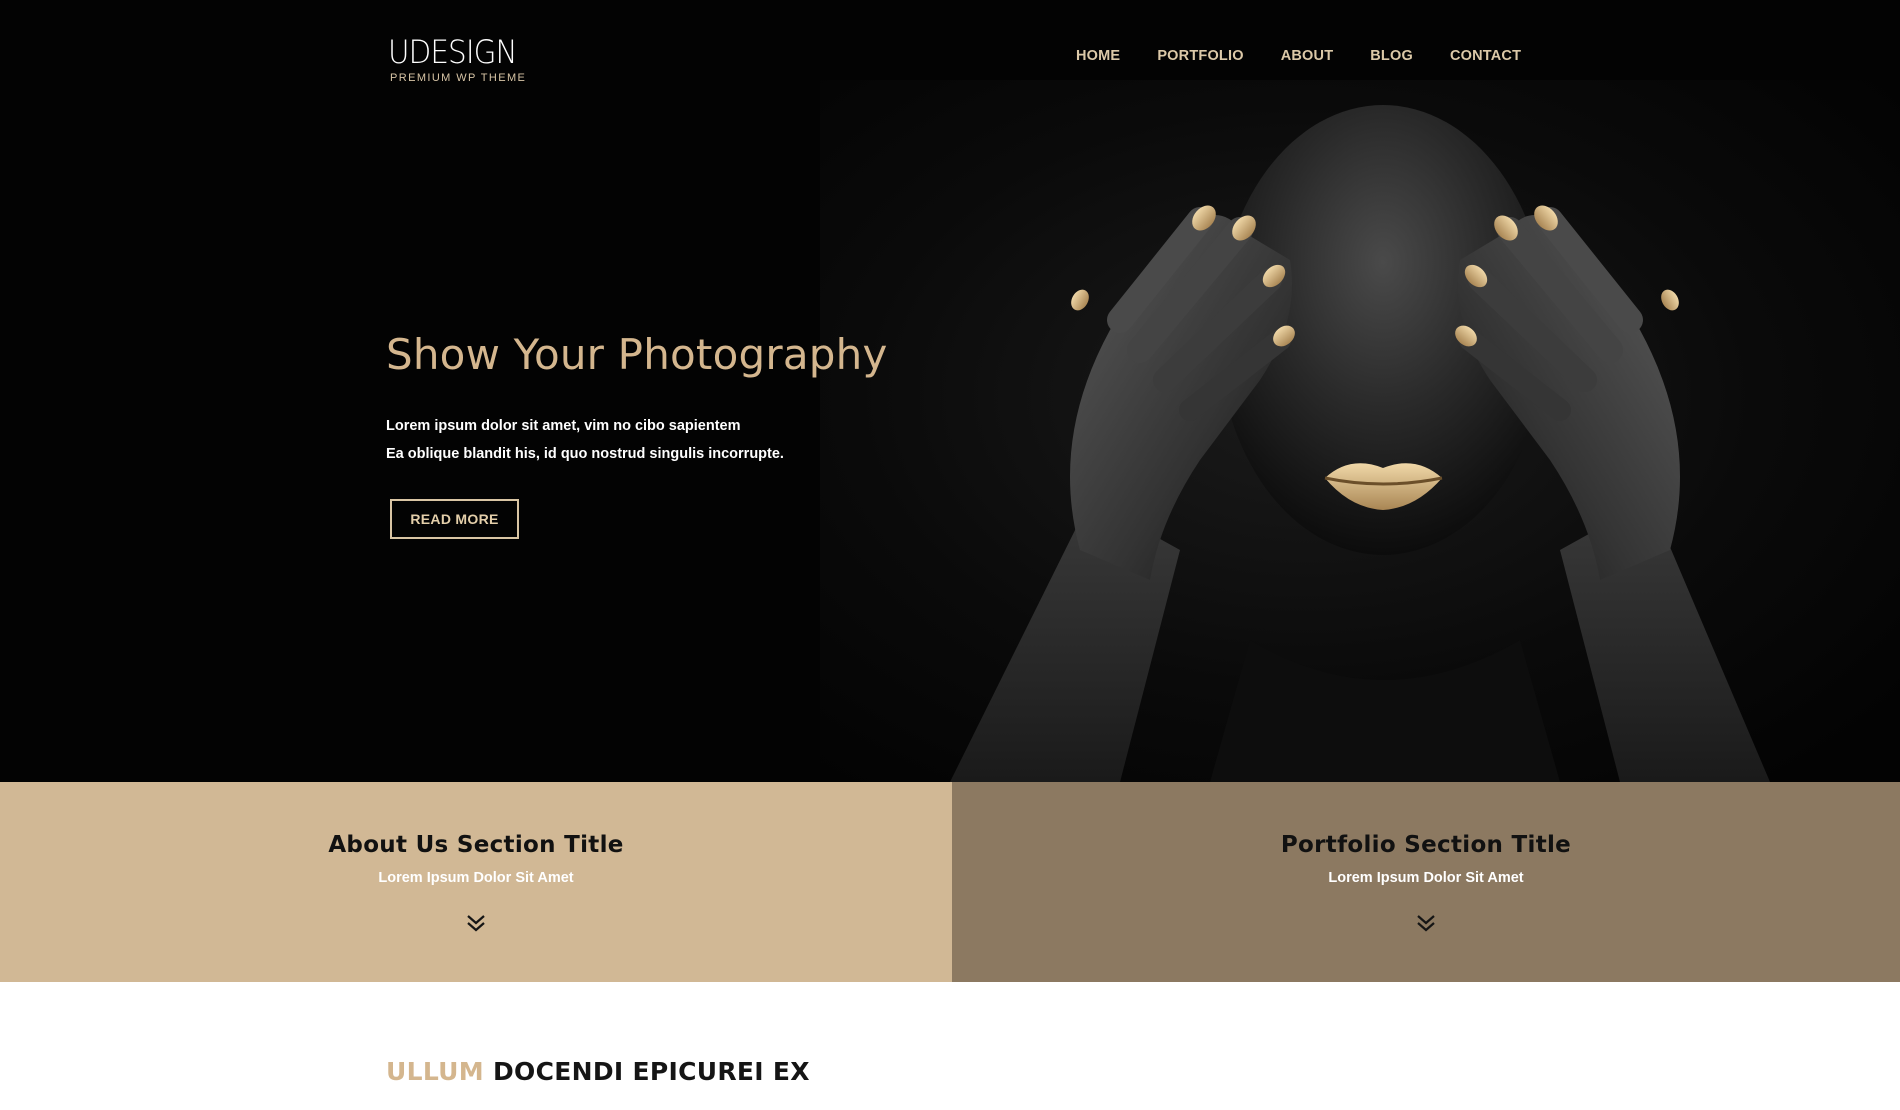 This screenshot has width=1900, height=1110. I want to click on logo-tagline: PREMIUM WP THEME, so click(458, 78).